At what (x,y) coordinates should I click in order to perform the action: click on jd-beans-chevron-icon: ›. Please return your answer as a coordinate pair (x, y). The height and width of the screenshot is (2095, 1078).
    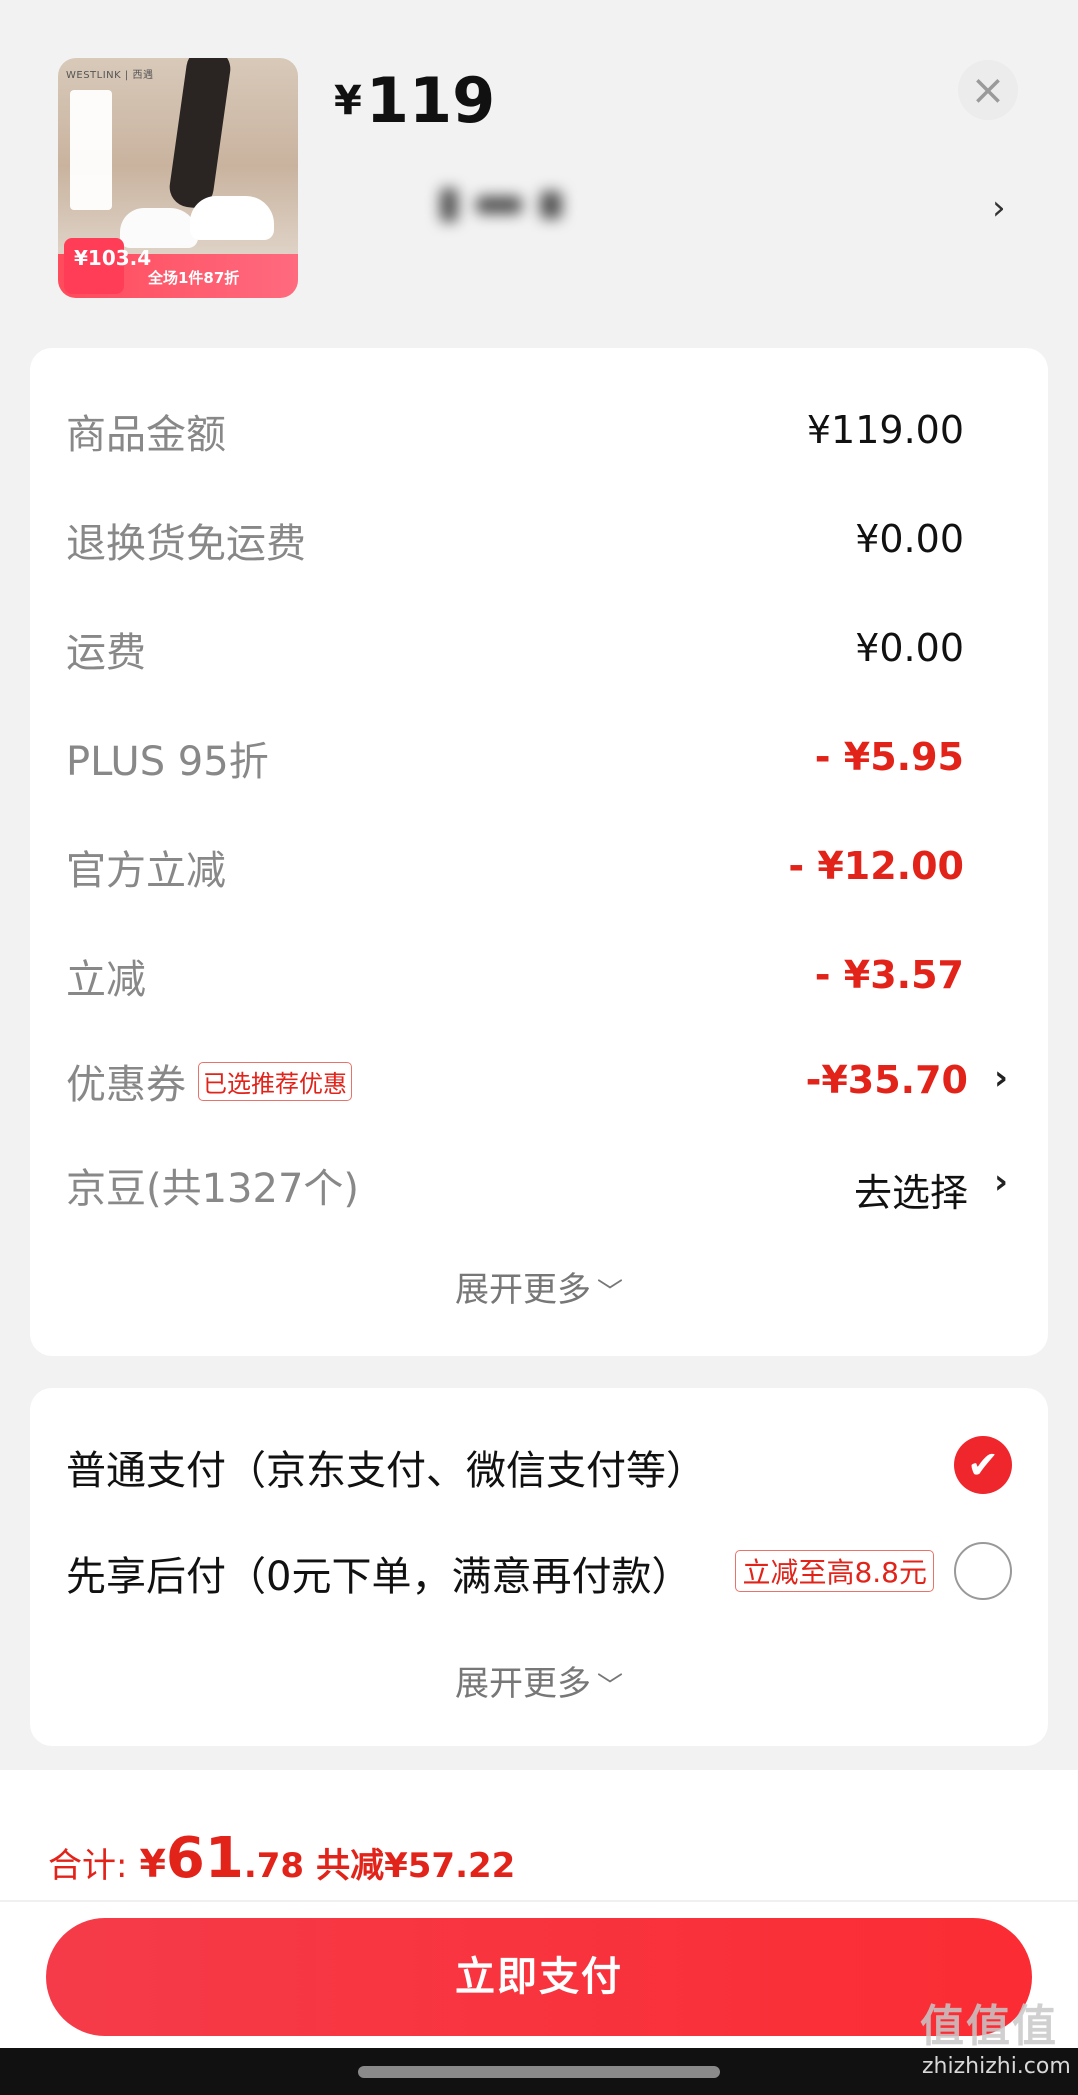
    Looking at the image, I should click on (1000, 1182).